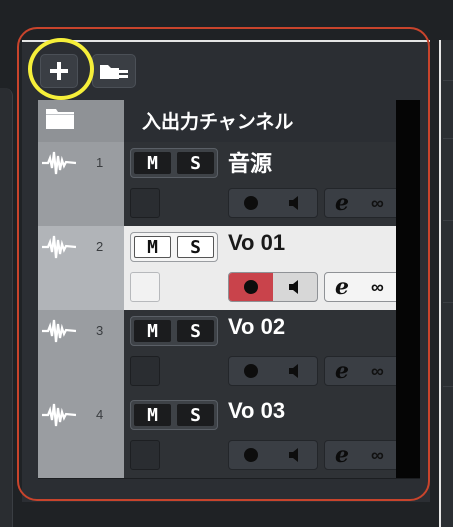  What do you see at coordinates (266, 184) in the screenshot?
I see `track-body: M S 音源 e ∞` at bounding box center [266, 184].